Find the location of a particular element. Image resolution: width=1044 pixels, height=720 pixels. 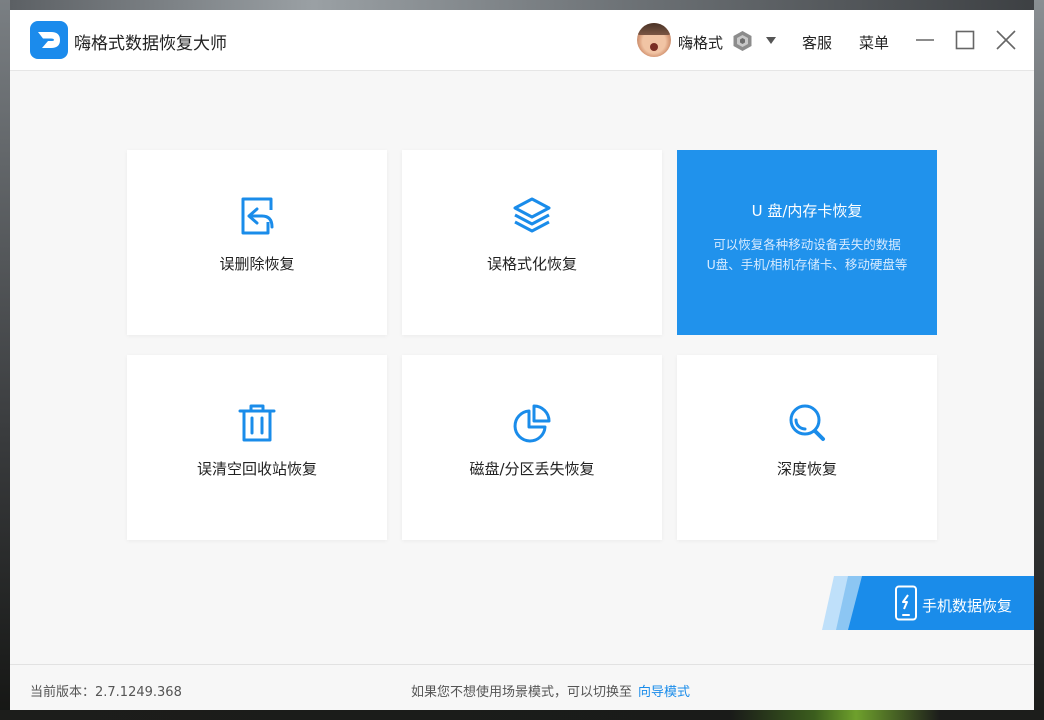

app-title: 嗨格式数据恢复大师 is located at coordinates (150, 44).